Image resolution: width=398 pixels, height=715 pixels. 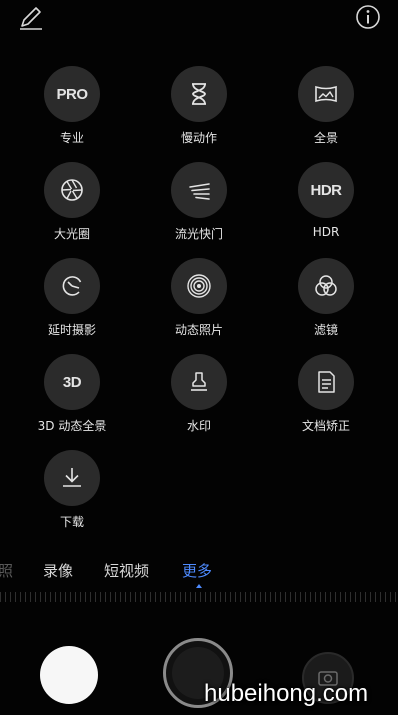 I want to click on mode-tabs: 照 录像 短视频 更多, so click(x=199, y=573).